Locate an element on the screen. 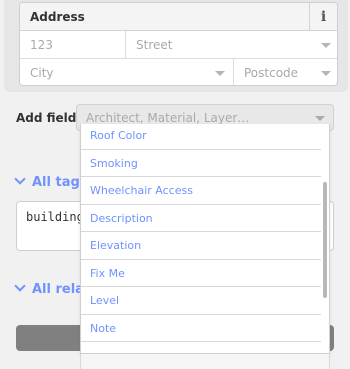 The height and width of the screenshot is (369, 350). dropdown-item-description: Description is located at coordinates (201, 218).